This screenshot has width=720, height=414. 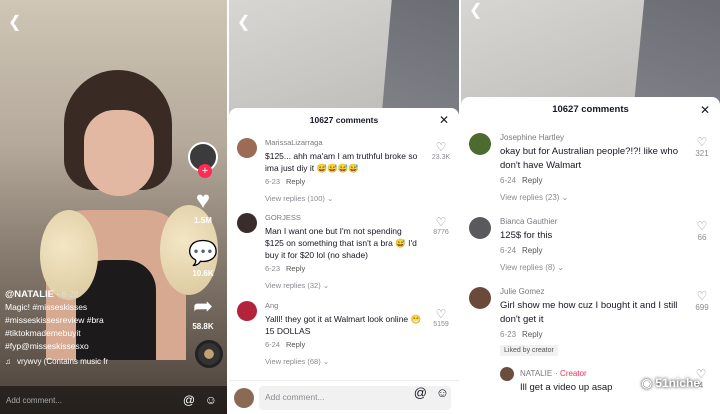 What do you see at coordinates (203, 254) in the screenshot?
I see `comment-bubble-icon: 💬` at bounding box center [203, 254].